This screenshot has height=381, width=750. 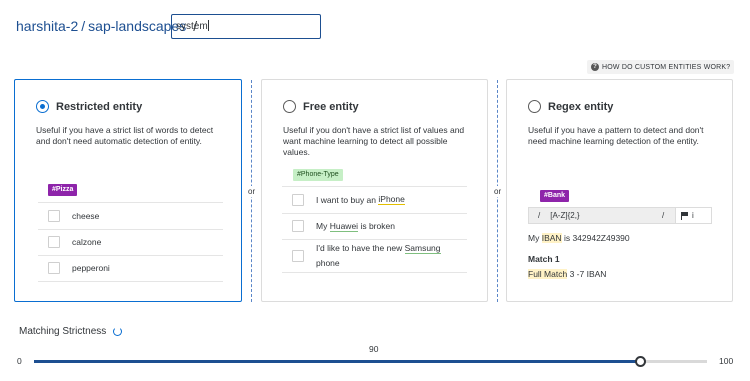 I want to click on restricted-entity-option: Restricted entity, so click(x=89, y=106).